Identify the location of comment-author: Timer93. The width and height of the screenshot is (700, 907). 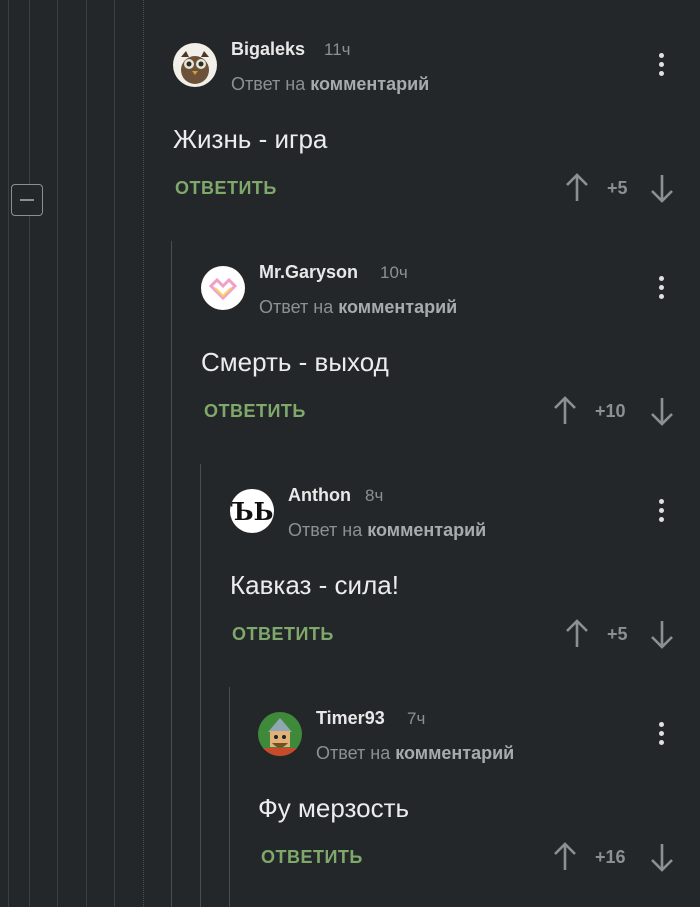
(350, 718).